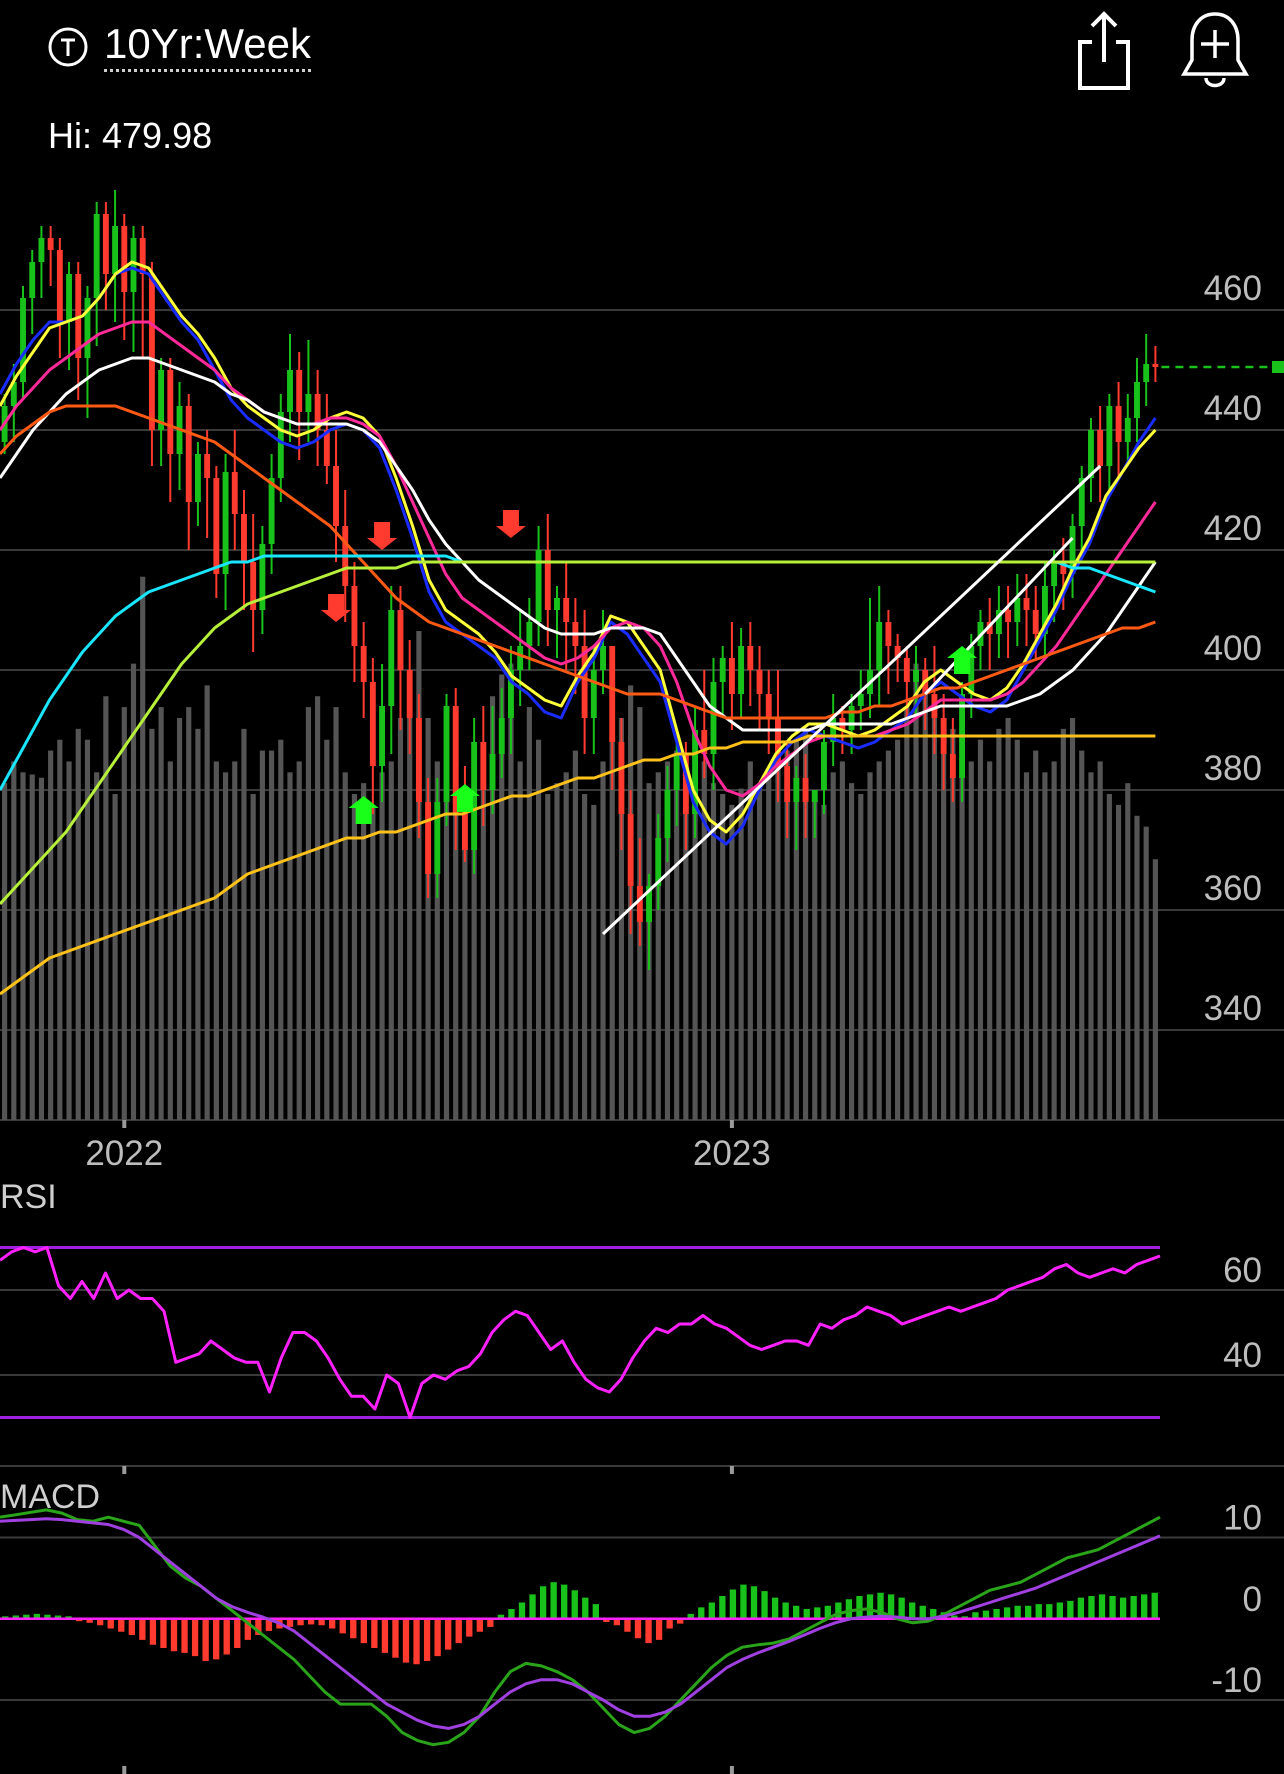 This screenshot has width=1284, height=1774. Describe the element at coordinates (1278, 367) in the screenshot. I see `last-price-marker` at that location.